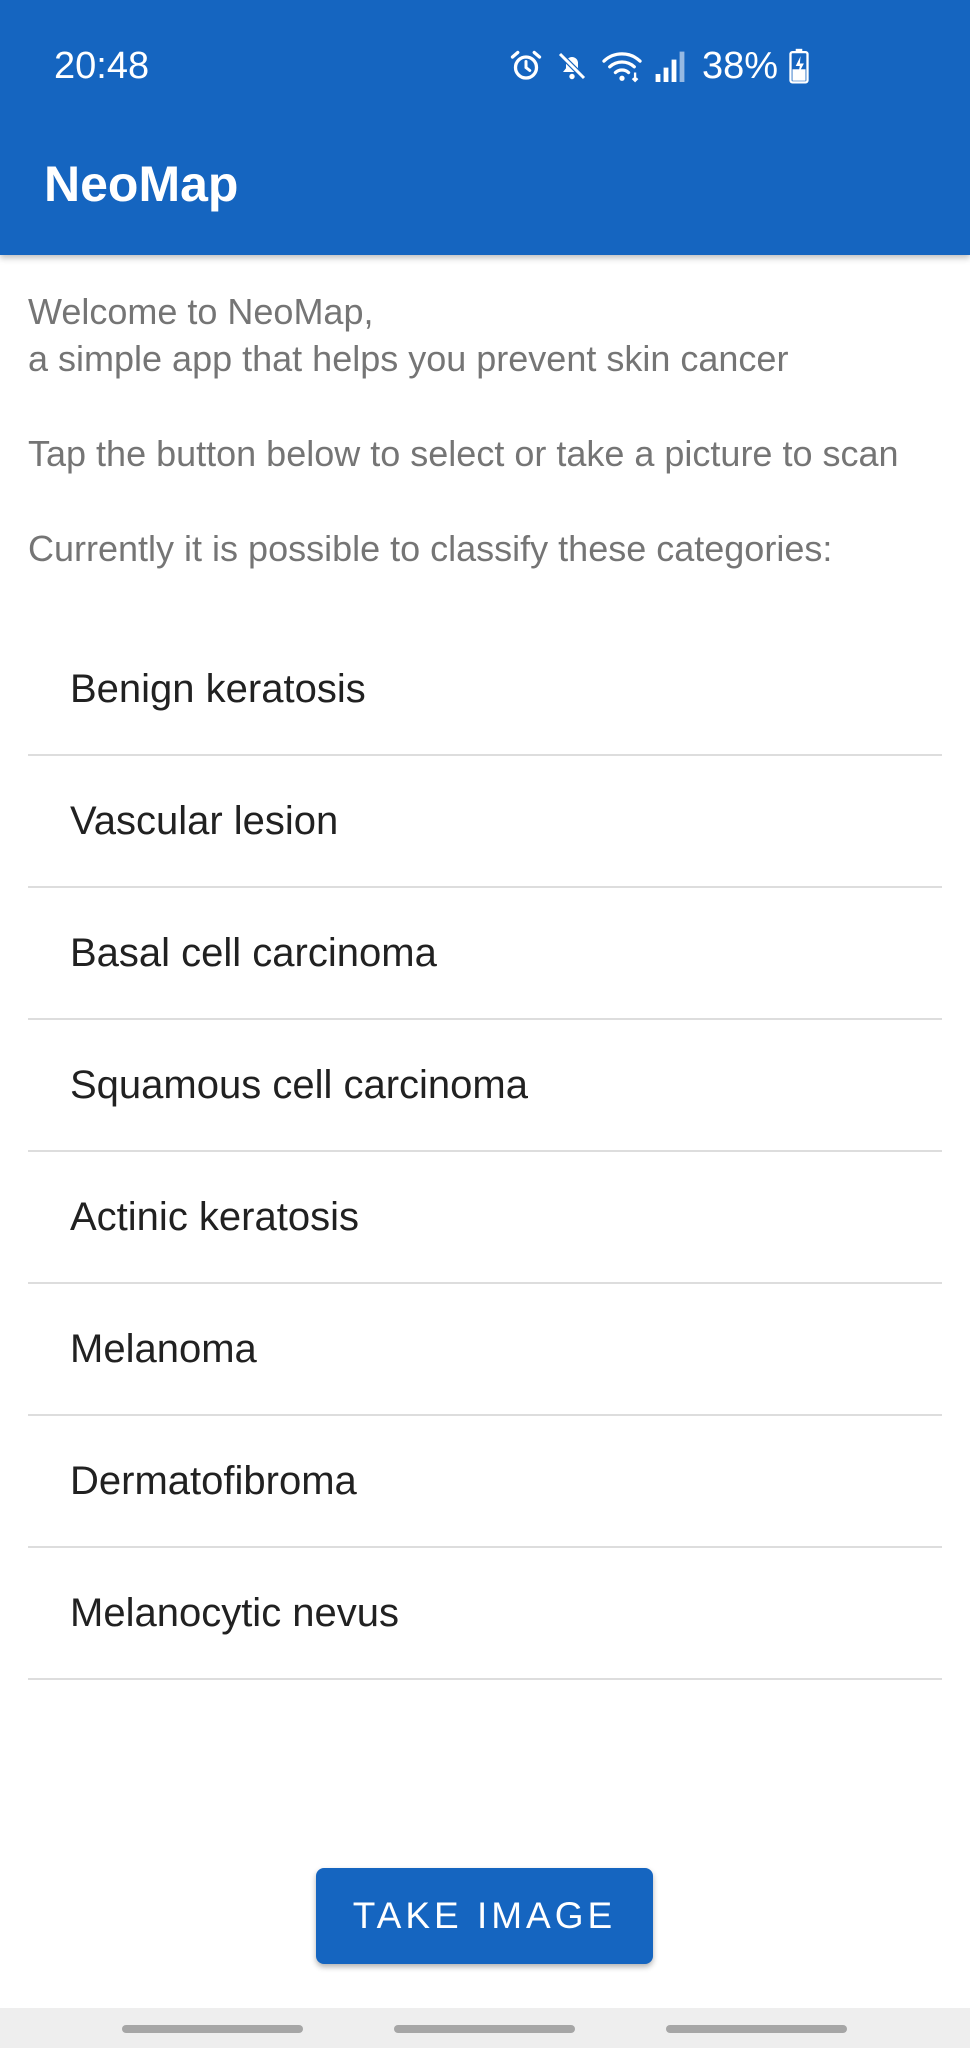 The height and width of the screenshot is (2048, 970). Describe the element at coordinates (739, 66) in the screenshot. I see `battery-percent: 38%` at that location.